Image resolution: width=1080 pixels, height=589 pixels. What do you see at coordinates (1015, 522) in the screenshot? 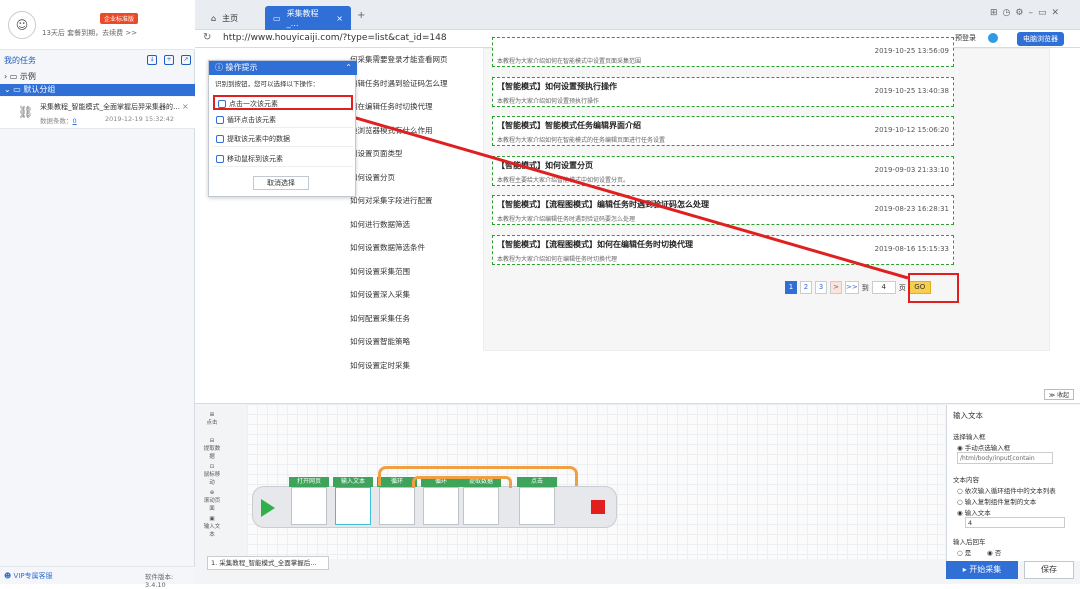
I see `text-input: 4` at bounding box center [1015, 522].